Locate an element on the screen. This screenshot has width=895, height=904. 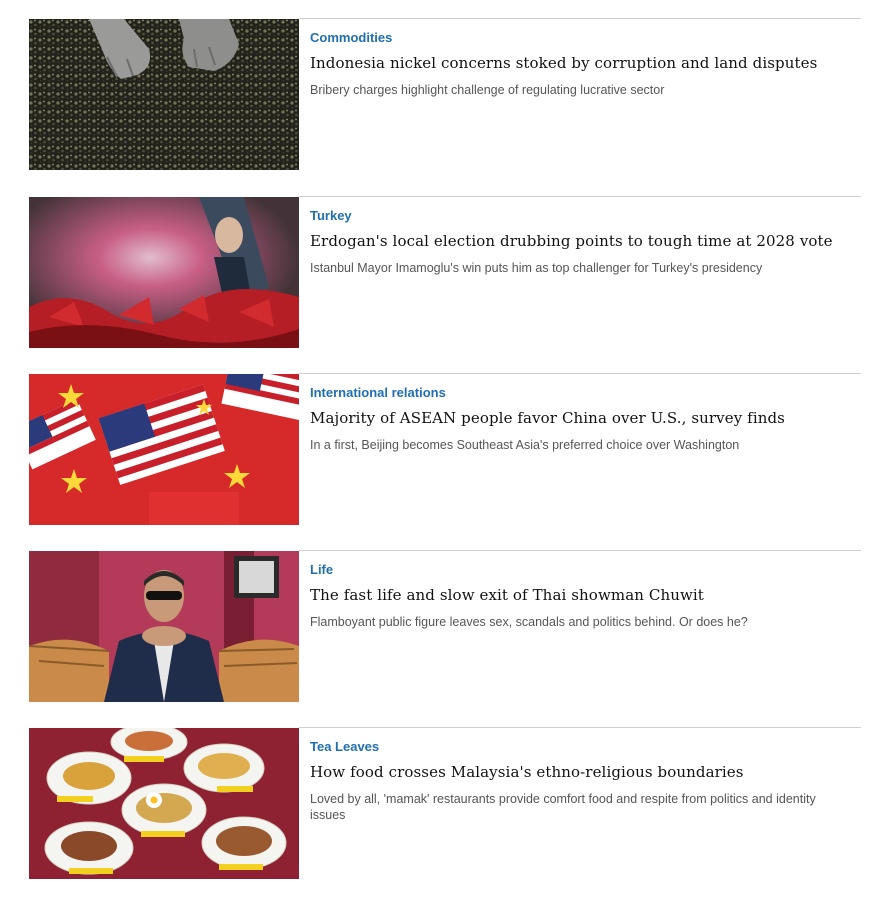
article-thumbnail-turkey is located at coordinates (164, 272).